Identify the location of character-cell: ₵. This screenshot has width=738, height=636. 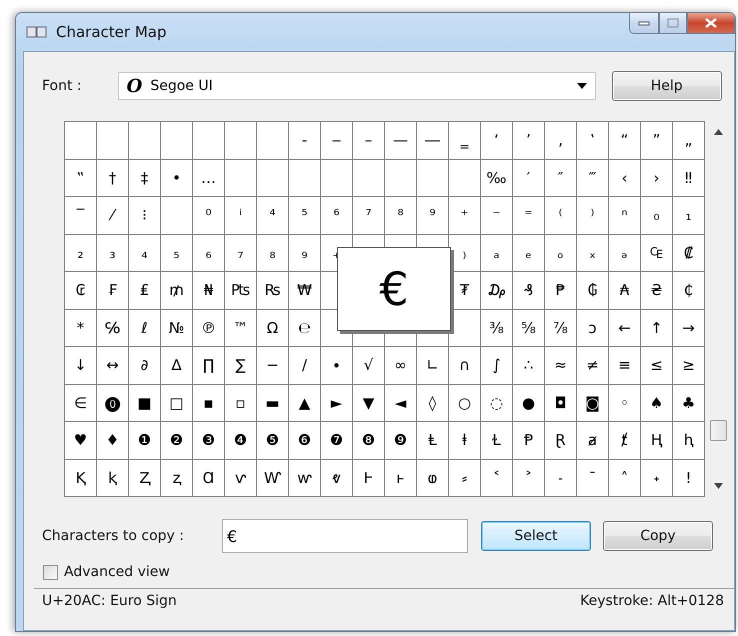
(688, 290).